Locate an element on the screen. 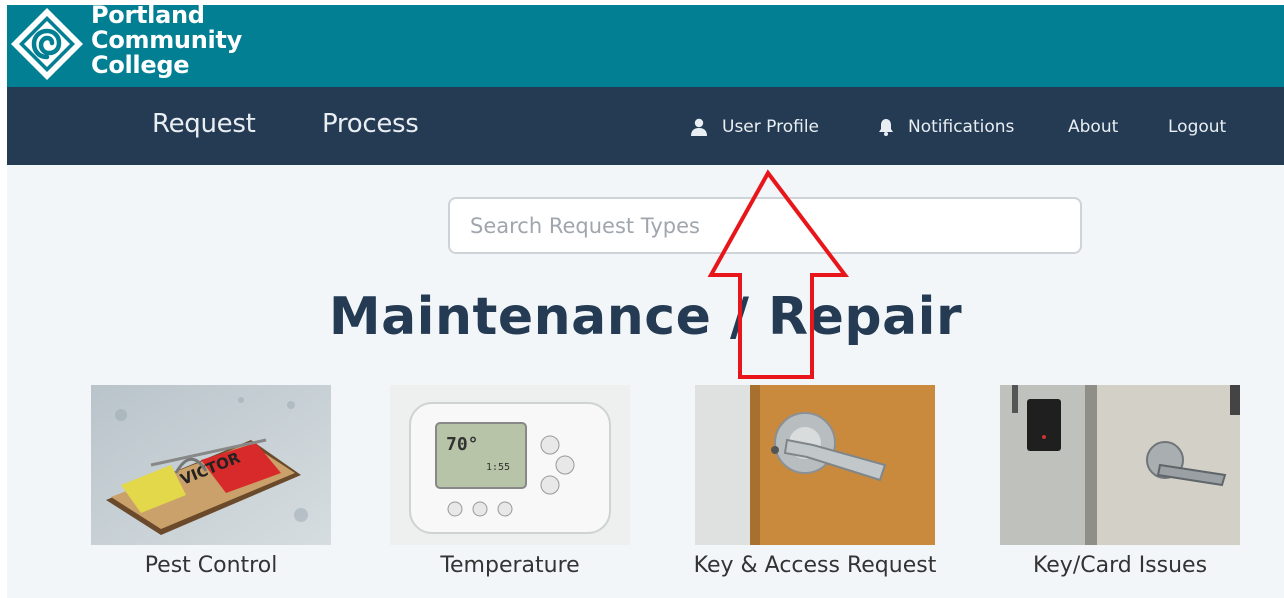 The image size is (1284, 598). card-temperature: 70° 1:55 Temperature is located at coordinates (510, 481).